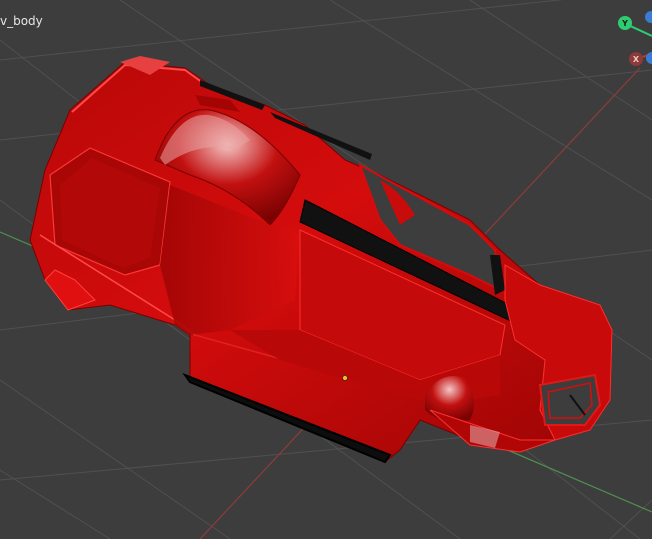  I want to click on gizmo-x-label: X, so click(636, 59).